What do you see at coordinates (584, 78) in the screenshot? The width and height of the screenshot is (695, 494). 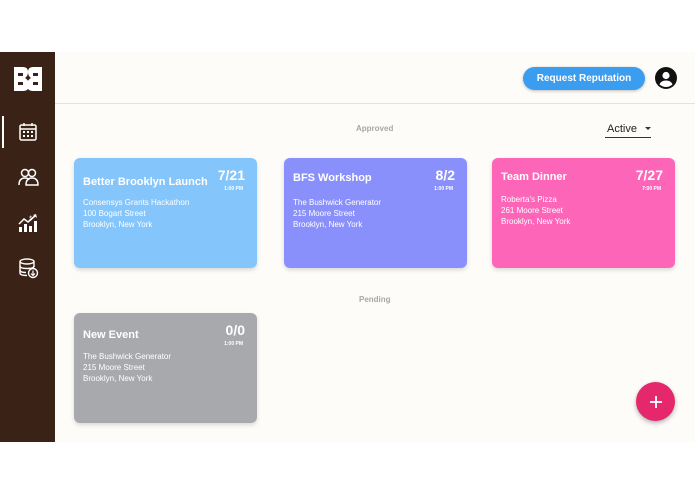 I see `request-reputation-button: Request Reputation` at bounding box center [584, 78].